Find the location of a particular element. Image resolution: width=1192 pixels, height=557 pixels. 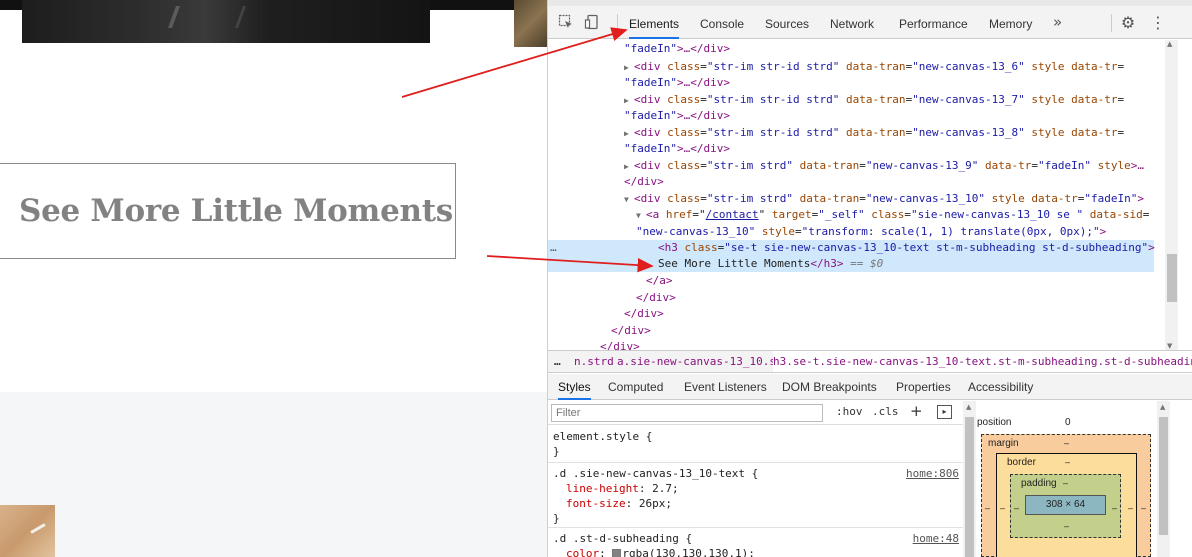

tab-sources: Sources is located at coordinates (787, 22).